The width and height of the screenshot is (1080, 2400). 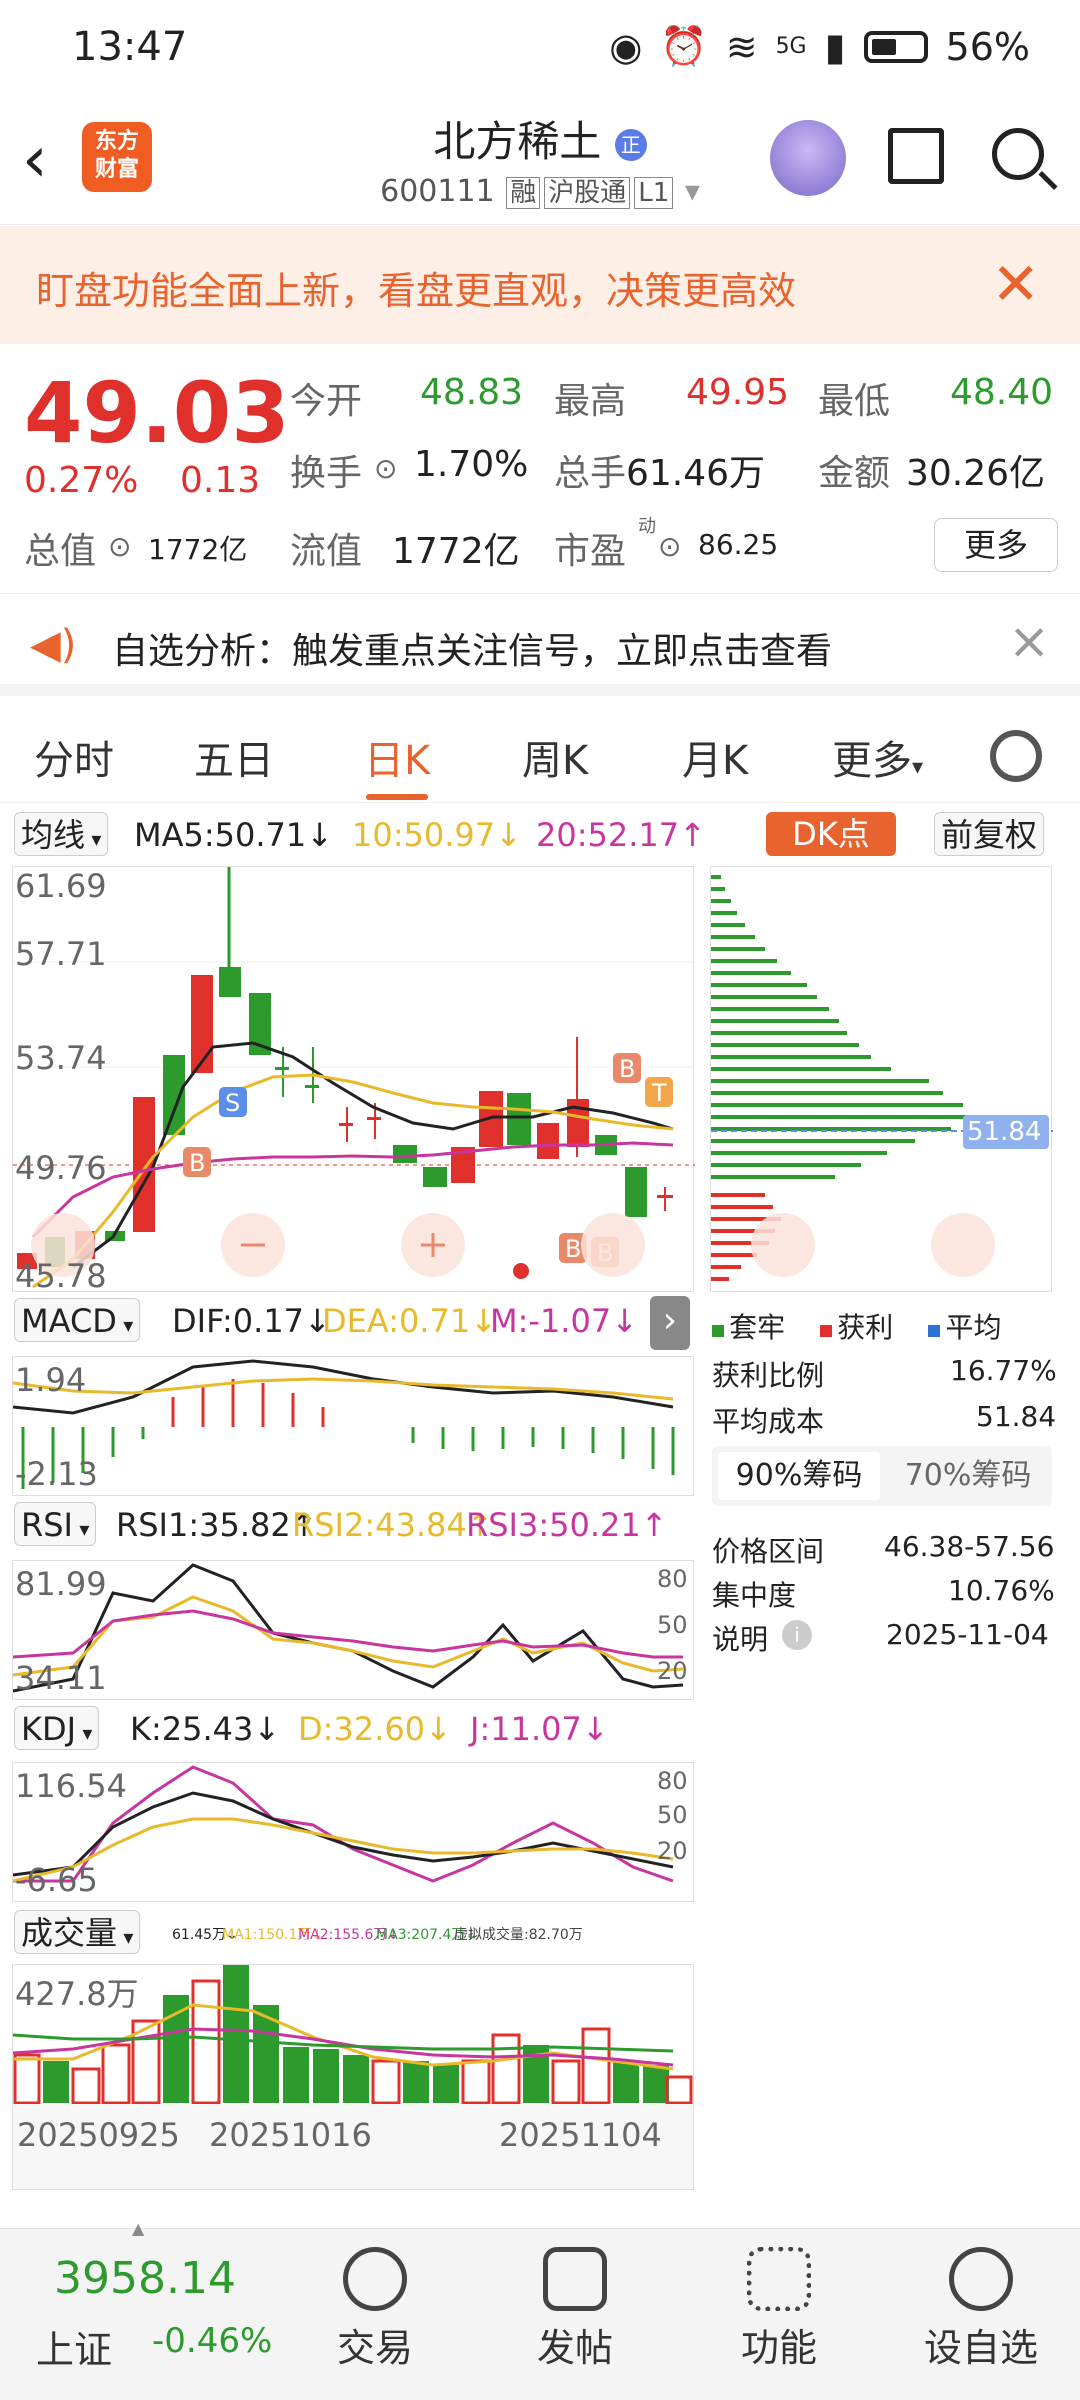 What do you see at coordinates (518, 1935) in the screenshot?
I see `volume-virtual: 虚拟成交量:82.70万` at bounding box center [518, 1935].